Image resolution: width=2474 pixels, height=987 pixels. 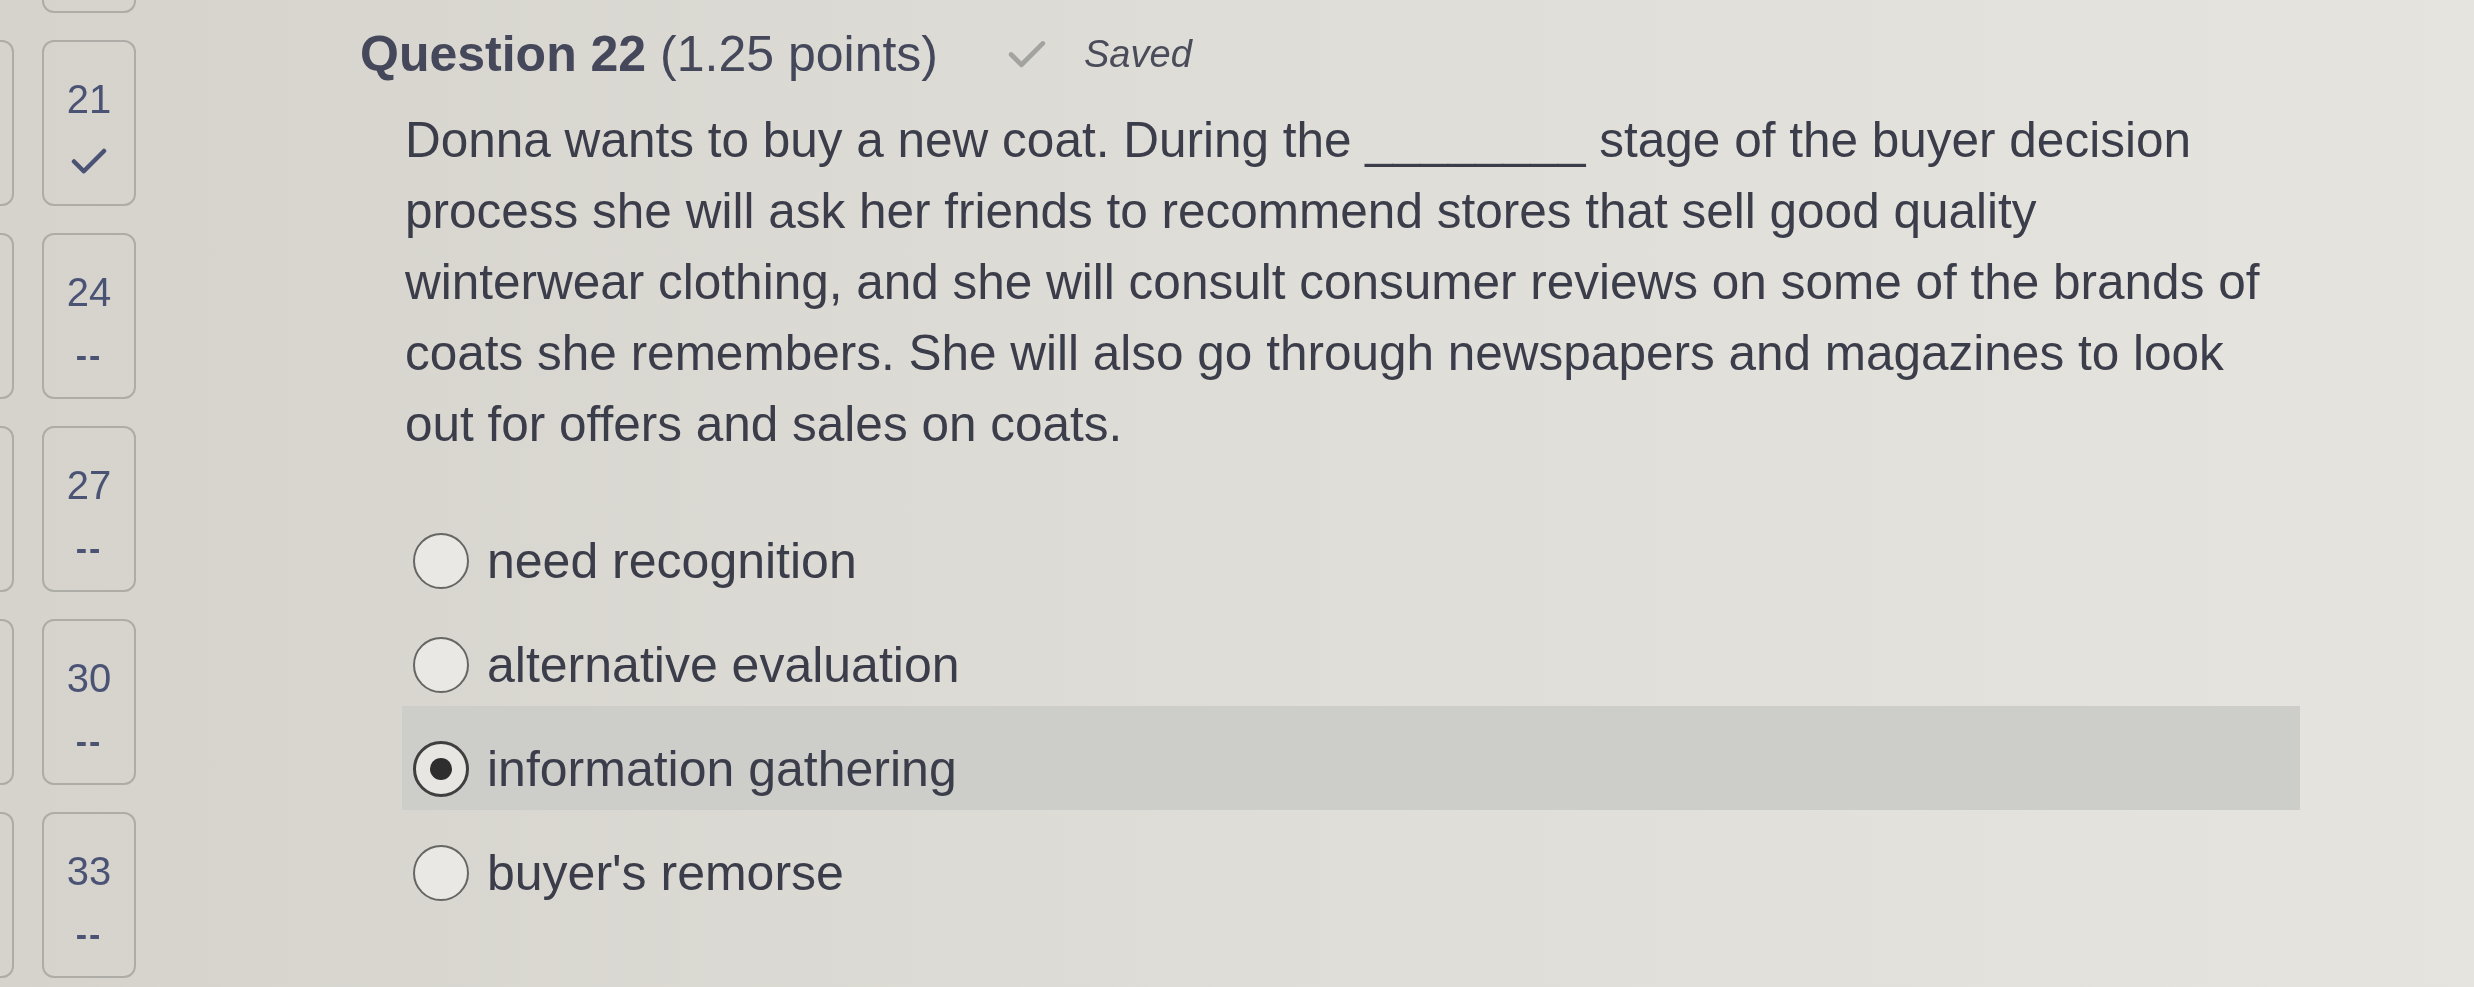 I want to click on question-nav-card: 21, so click(x=89, y=123).